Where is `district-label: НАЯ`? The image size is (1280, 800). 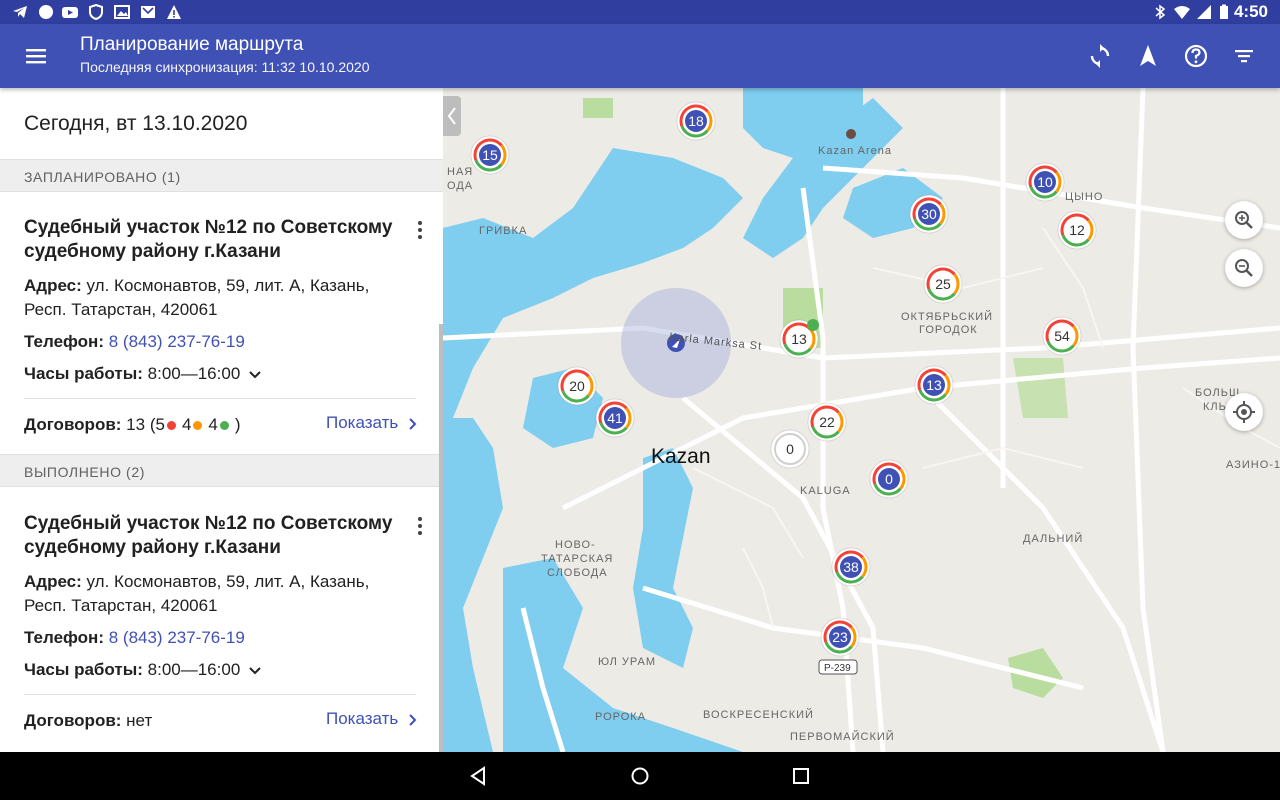 district-label: НАЯ is located at coordinates (460, 172).